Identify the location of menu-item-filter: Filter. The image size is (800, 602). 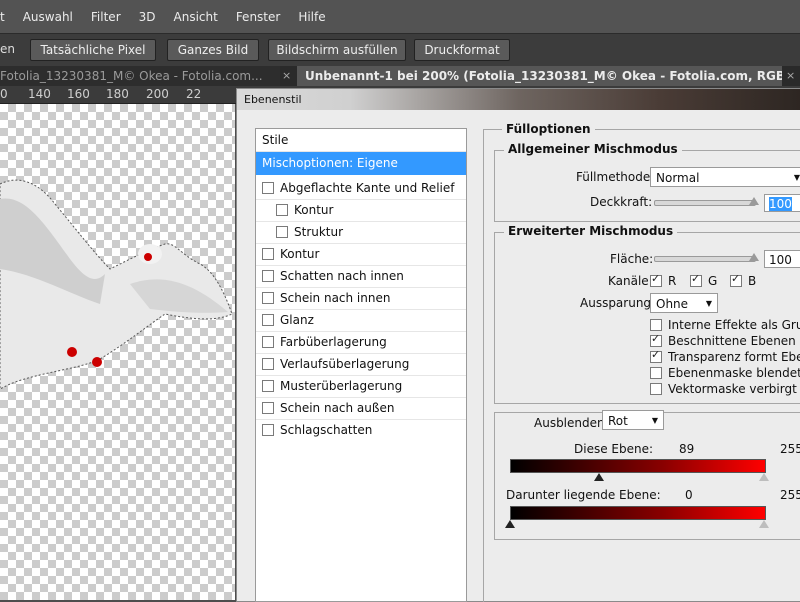
(106, 17).